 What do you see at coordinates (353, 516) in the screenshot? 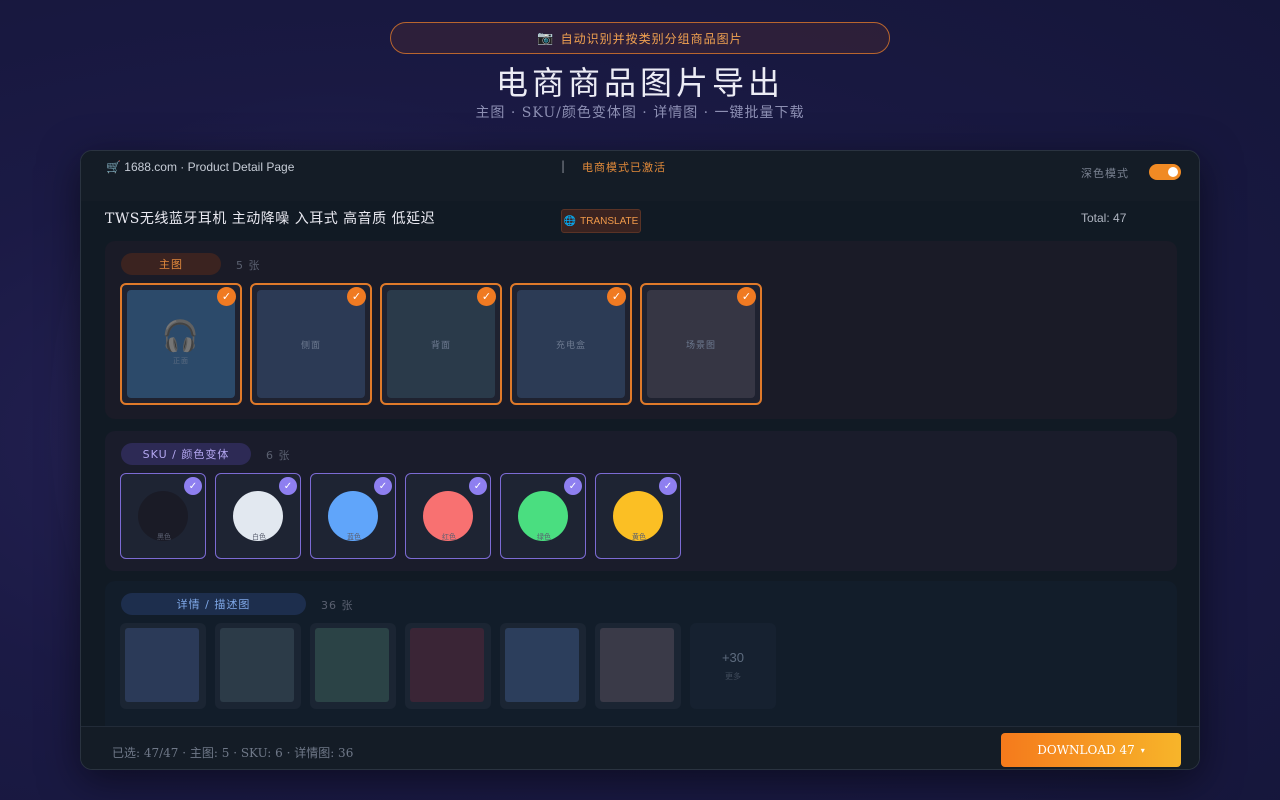
I see `sku-thumb: 蓝色 ✓` at bounding box center [353, 516].